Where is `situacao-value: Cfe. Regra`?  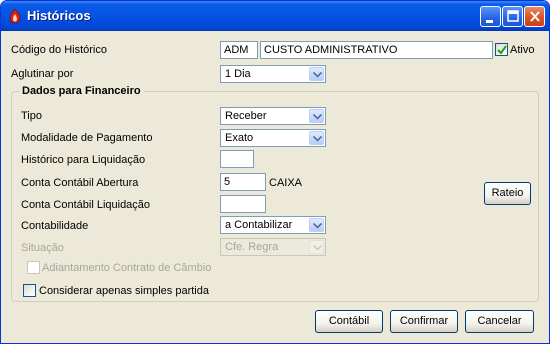
situacao-value: Cfe. Regra is located at coordinates (252, 247).